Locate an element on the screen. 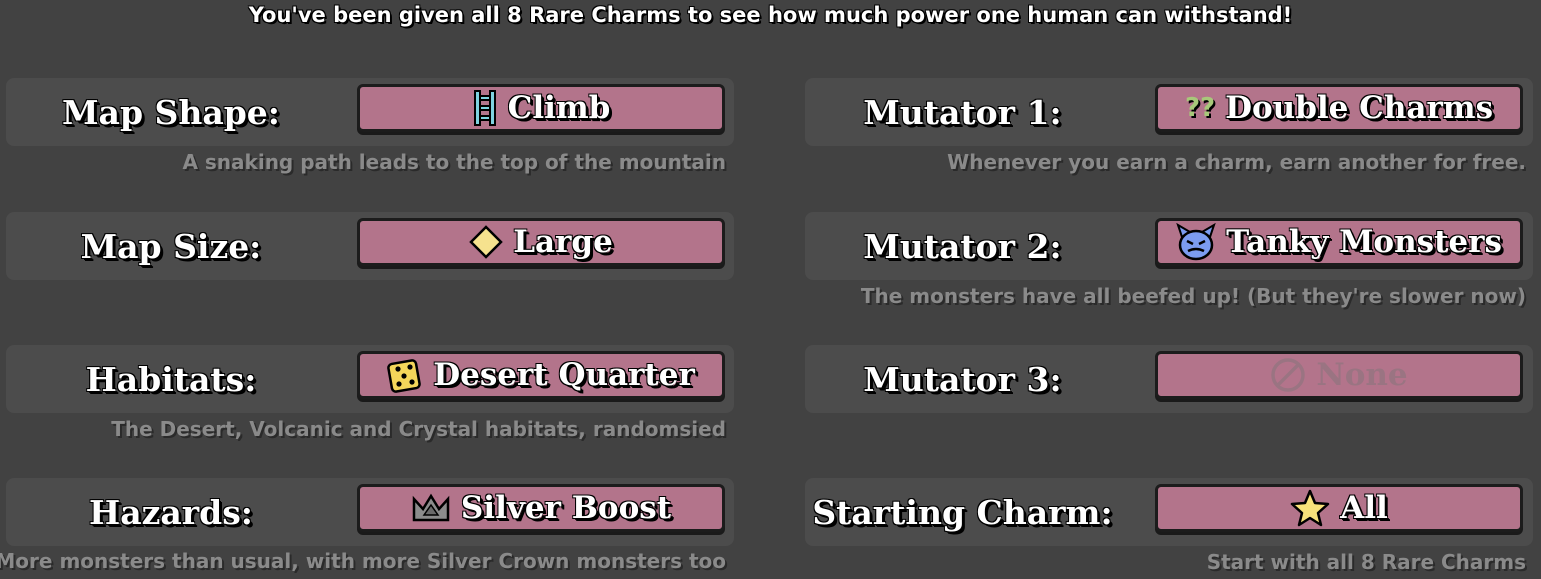 The image size is (1541, 579). row-mutator-3: Mutator 3: None is located at coordinates (1169, 379).